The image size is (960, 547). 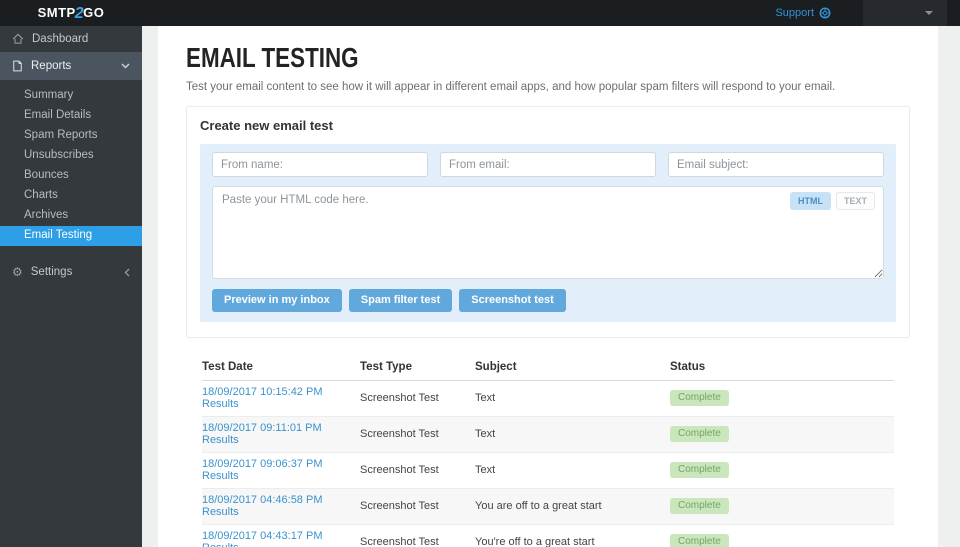 I want to click on logo-part-smtp: SMTP, so click(x=56, y=12).